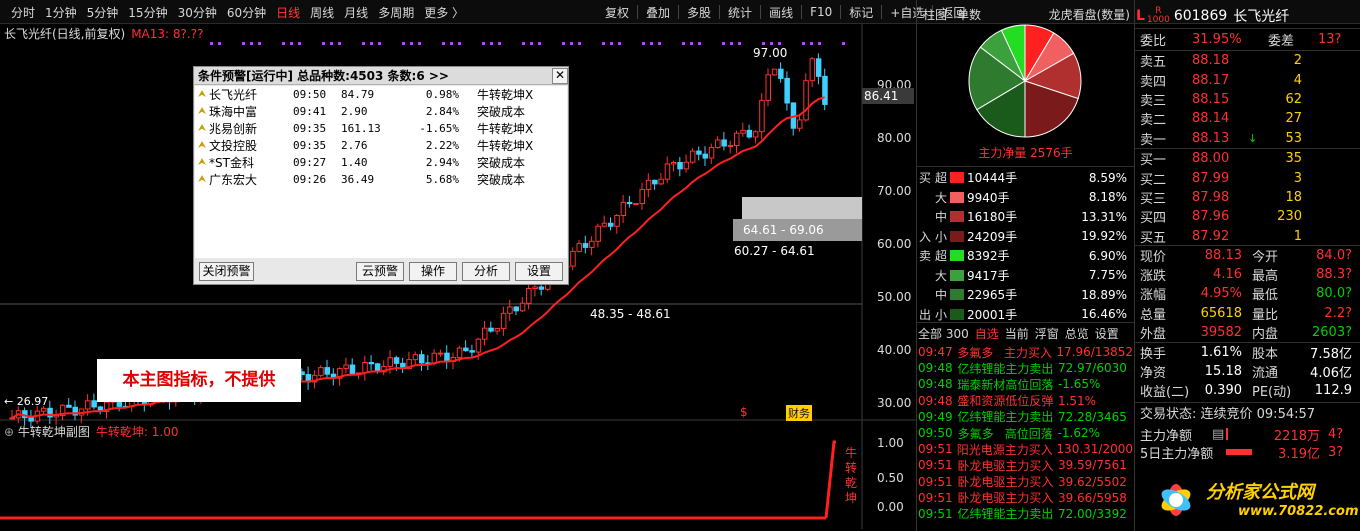 The width and height of the screenshot is (1360, 531). I want to click on monitor-row: 09:51 阳光电源 主力买入 130.31/2000, so click(1025, 449).